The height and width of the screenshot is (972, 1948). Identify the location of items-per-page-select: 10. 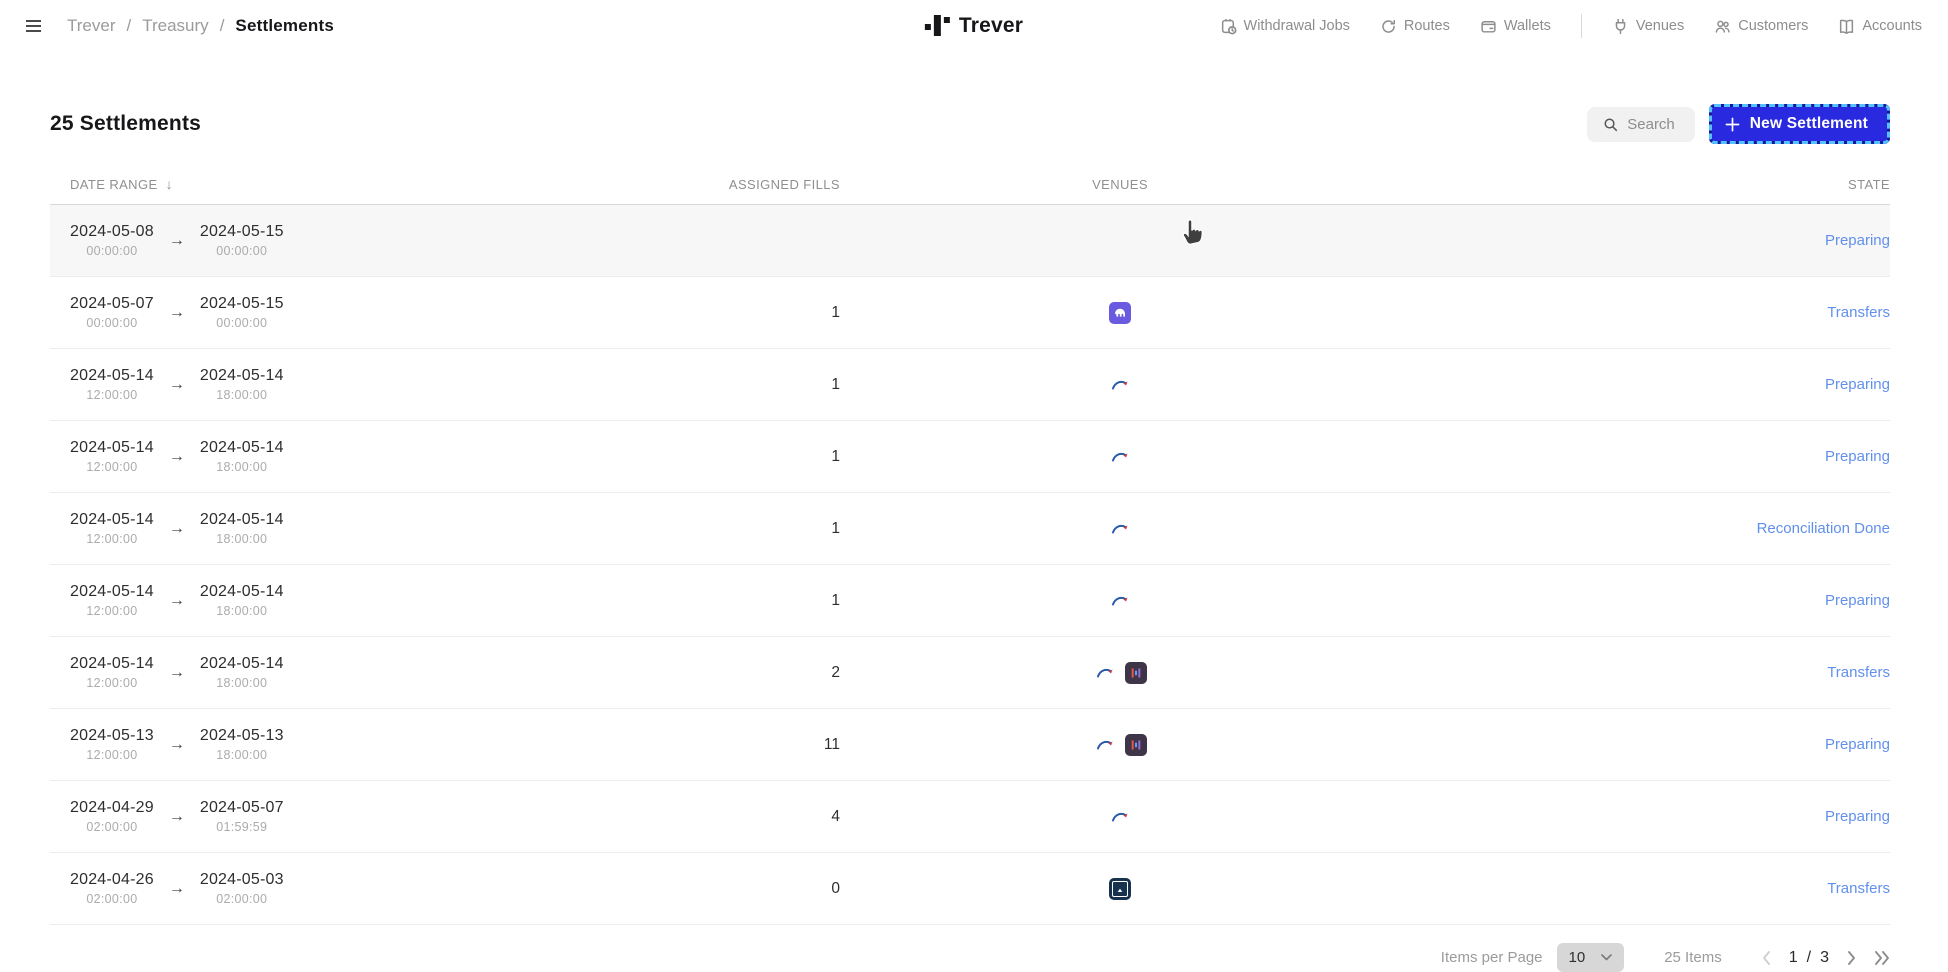
(1590, 957).